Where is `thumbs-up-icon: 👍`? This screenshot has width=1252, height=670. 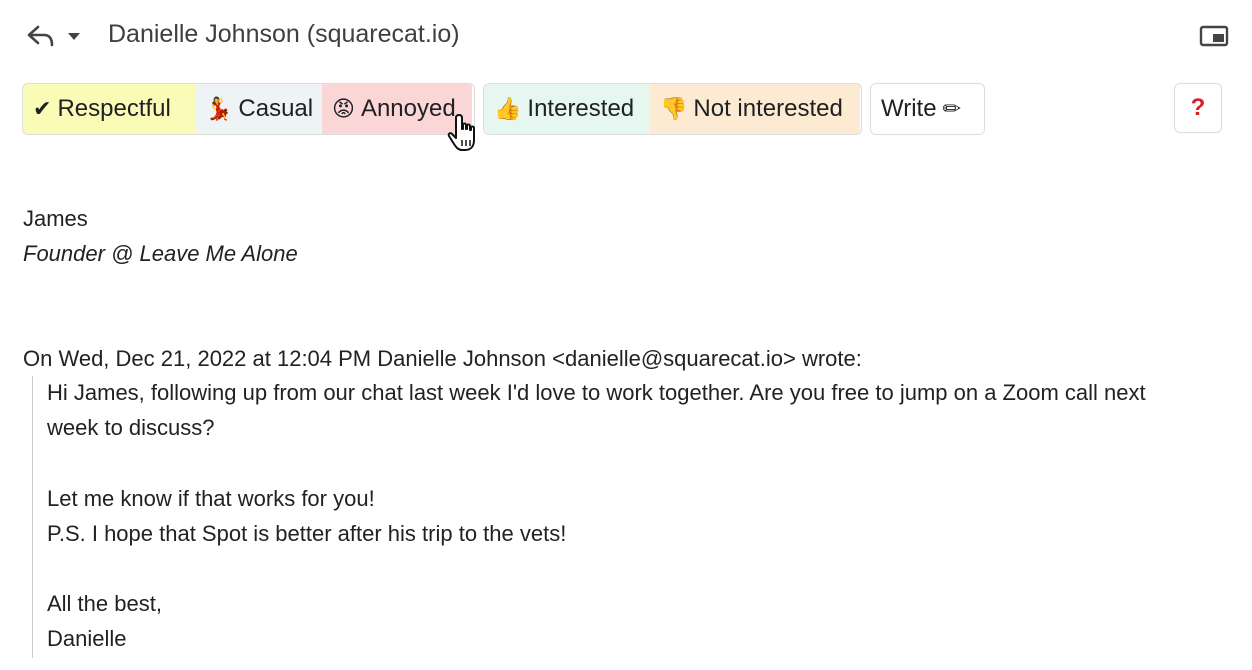 thumbs-up-icon: 👍 is located at coordinates (508, 109).